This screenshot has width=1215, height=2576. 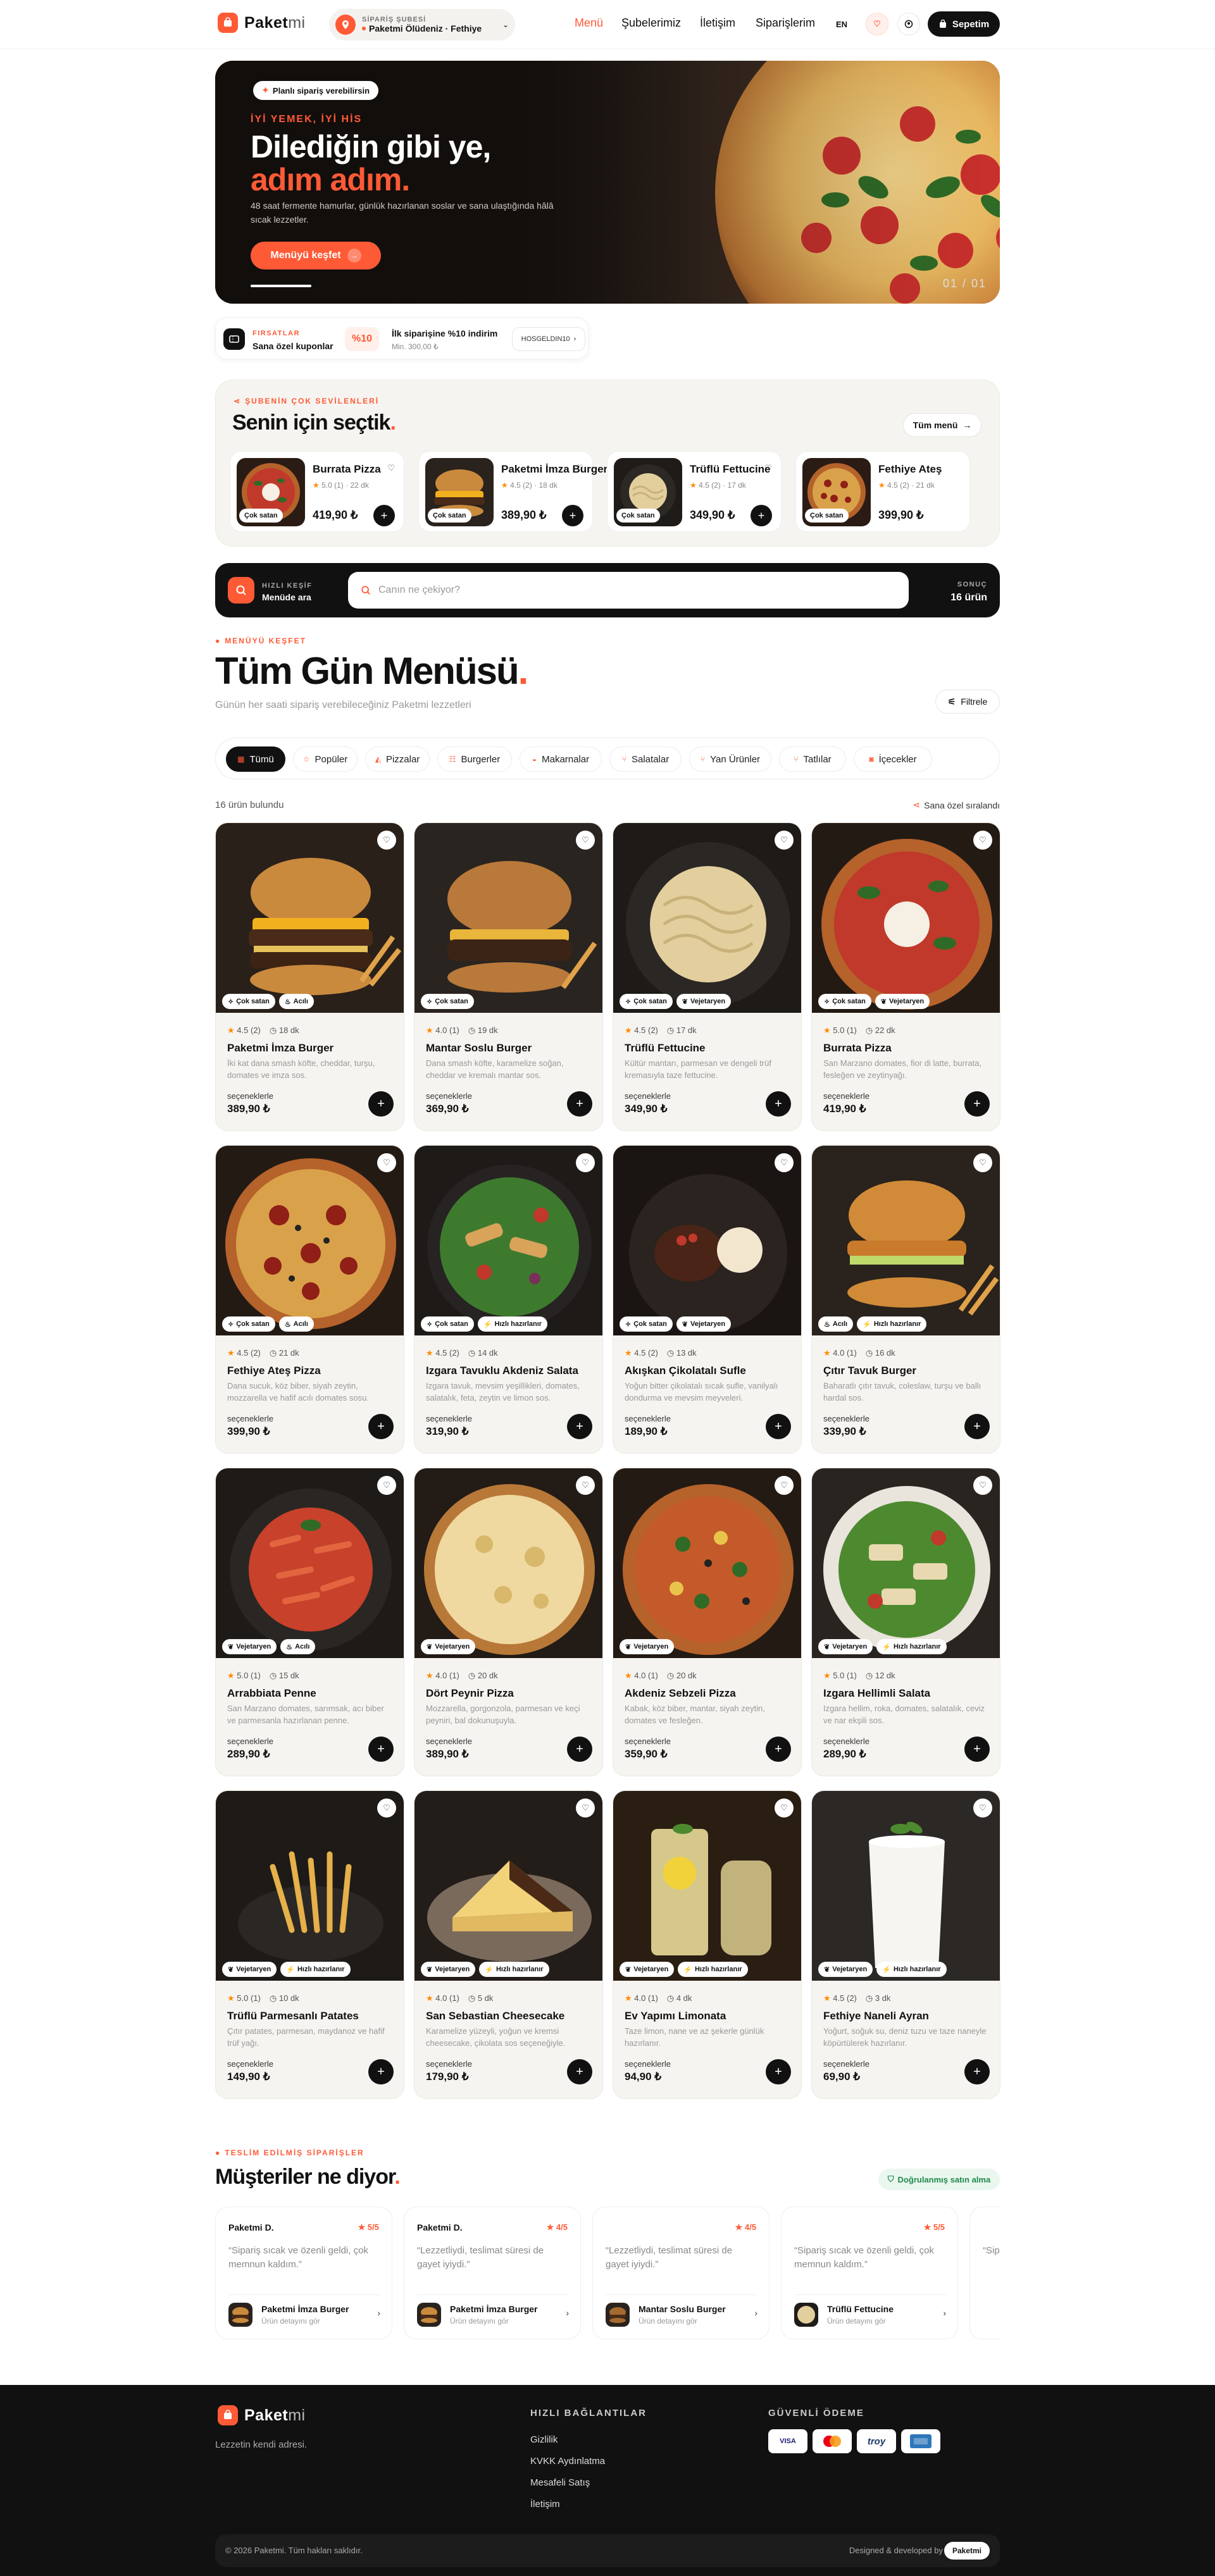 What do you see at coordinates (474, 759) in the screenshot?
I see `tab-burgers: ☷ Burgerler` at bounding box center [474, 759].